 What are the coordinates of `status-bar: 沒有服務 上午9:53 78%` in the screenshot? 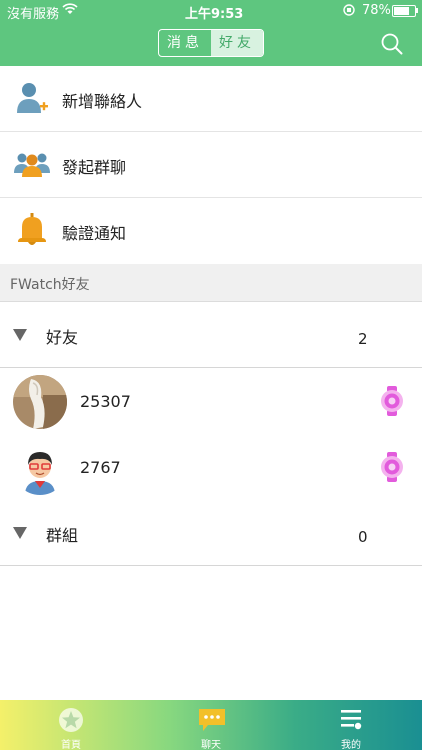 It's located at (211, 11).